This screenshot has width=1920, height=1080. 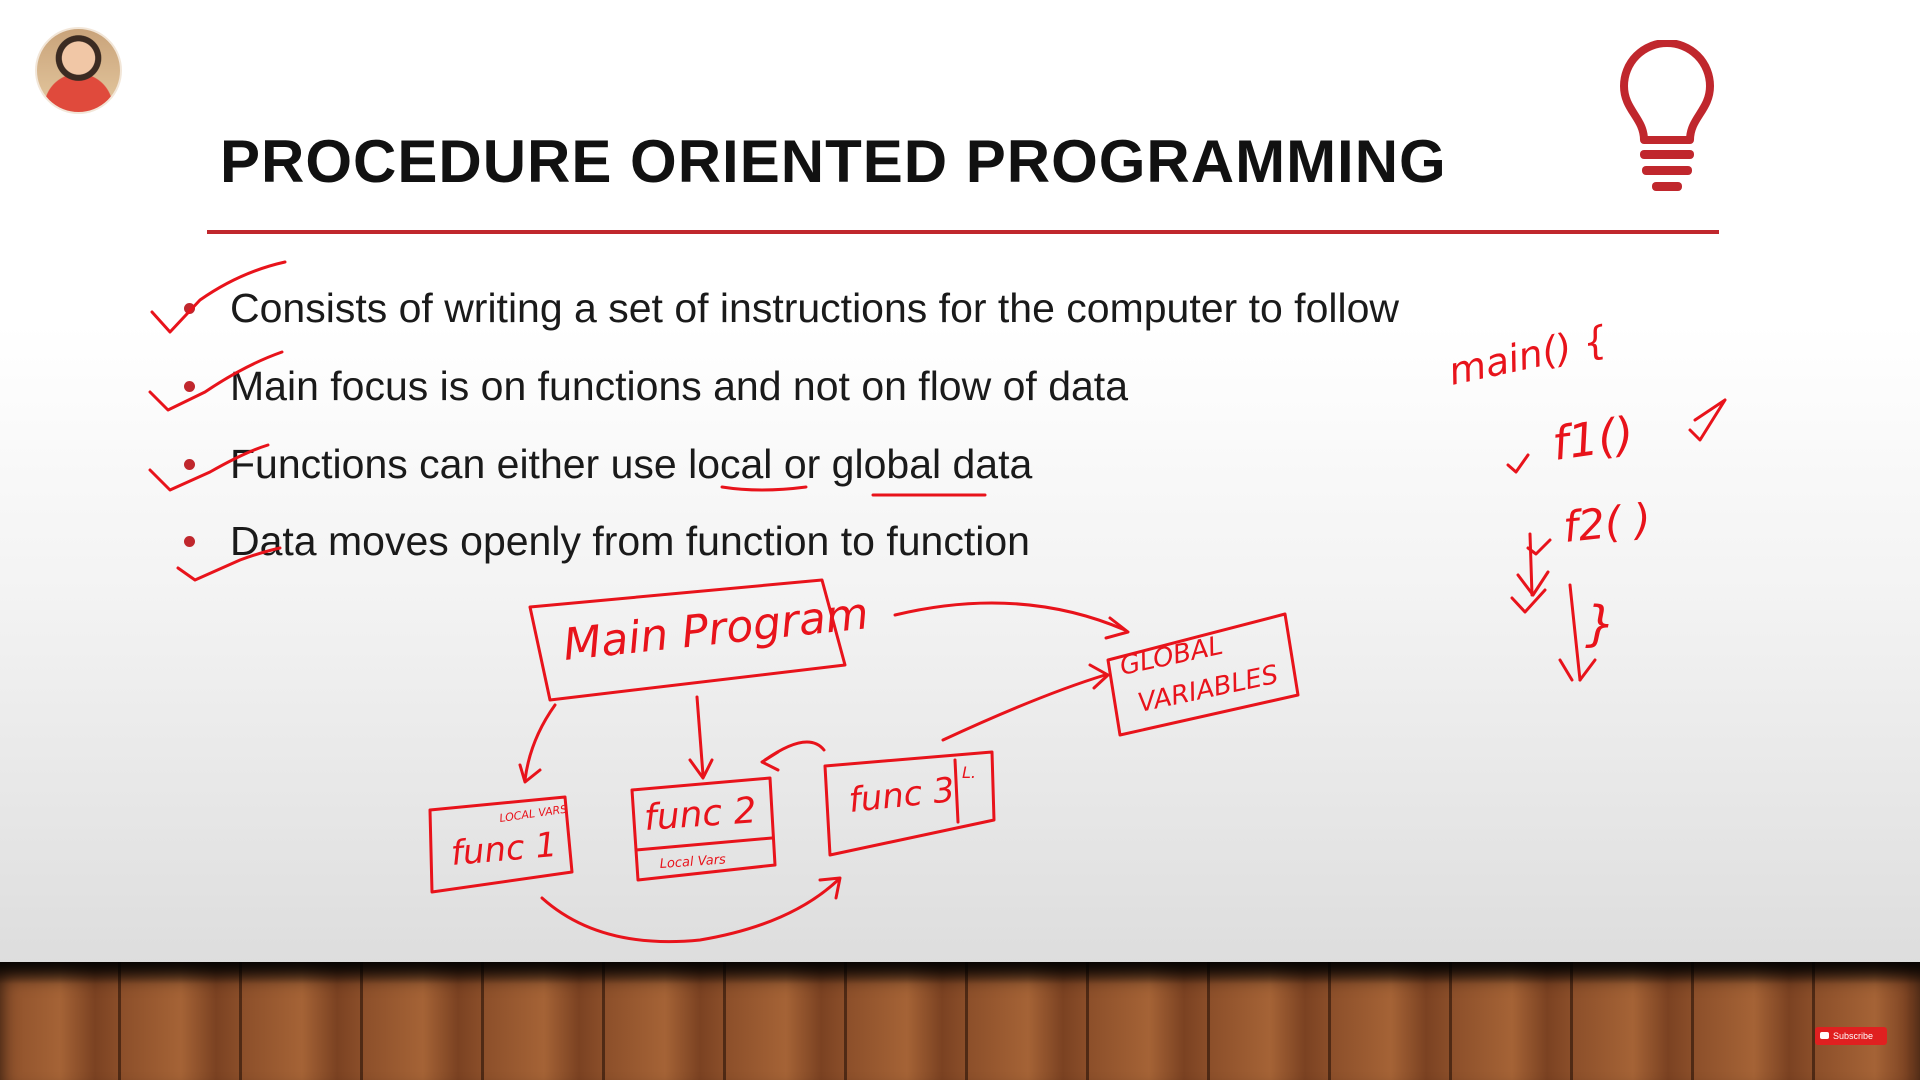 I want to click on func3-local-label: L., so click(x=969, y=772).